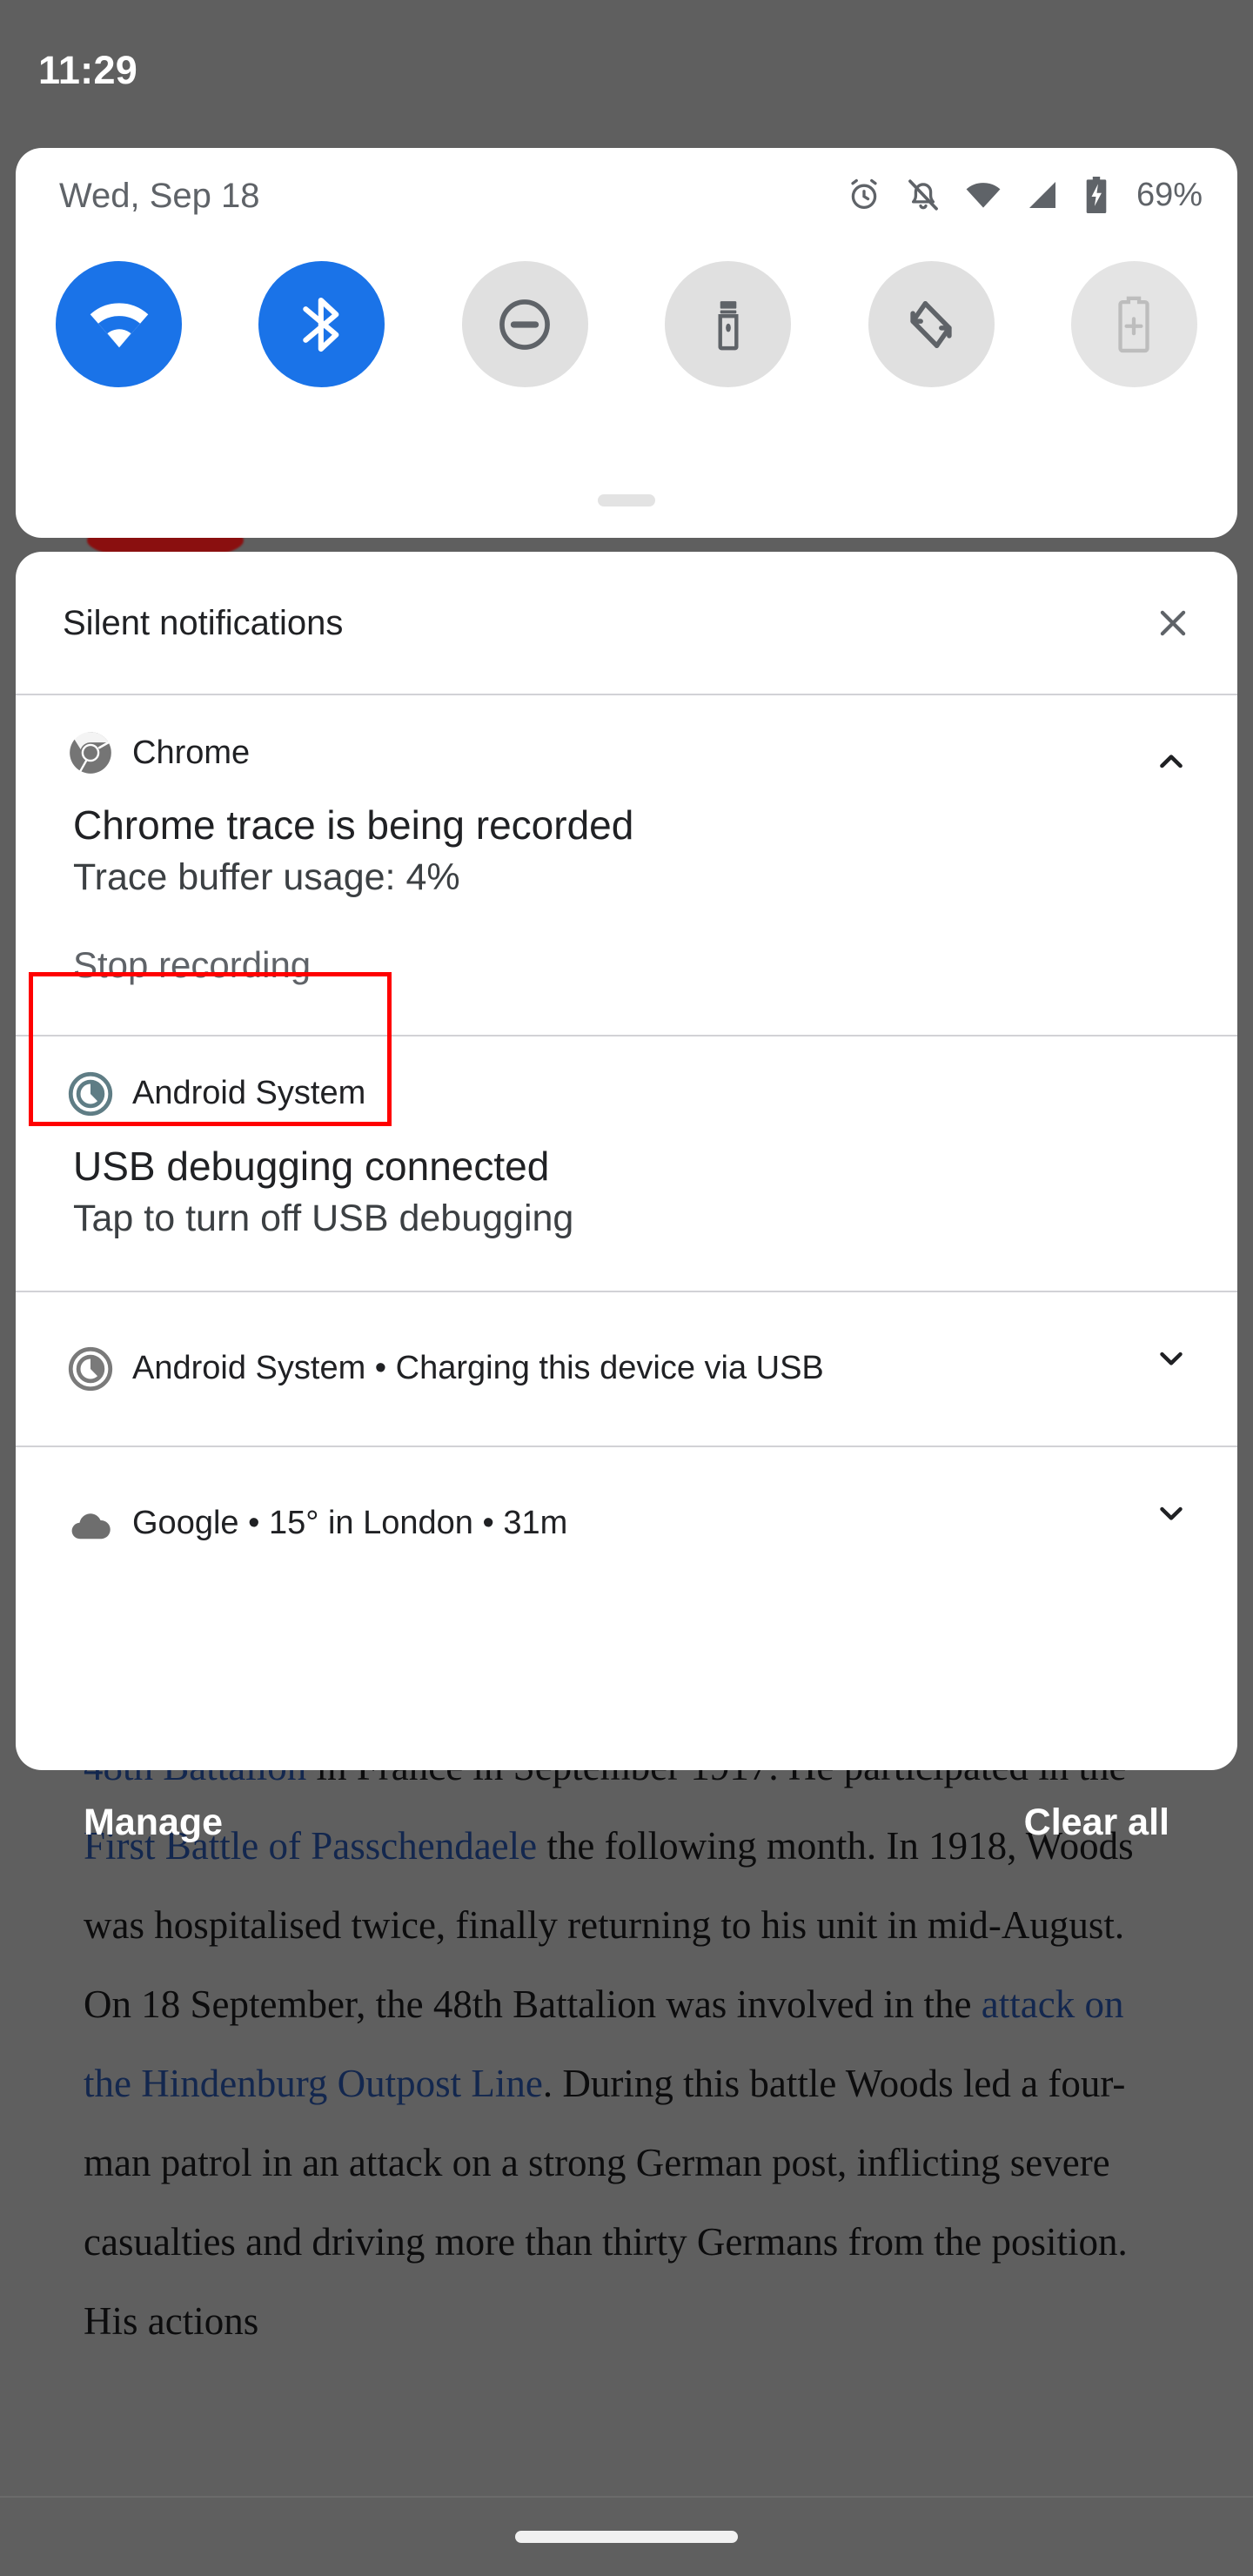  Describe the element at coordinates (1024, 195) in the screenshot. I see `quick-settings-status-icons: 69%` at that location.